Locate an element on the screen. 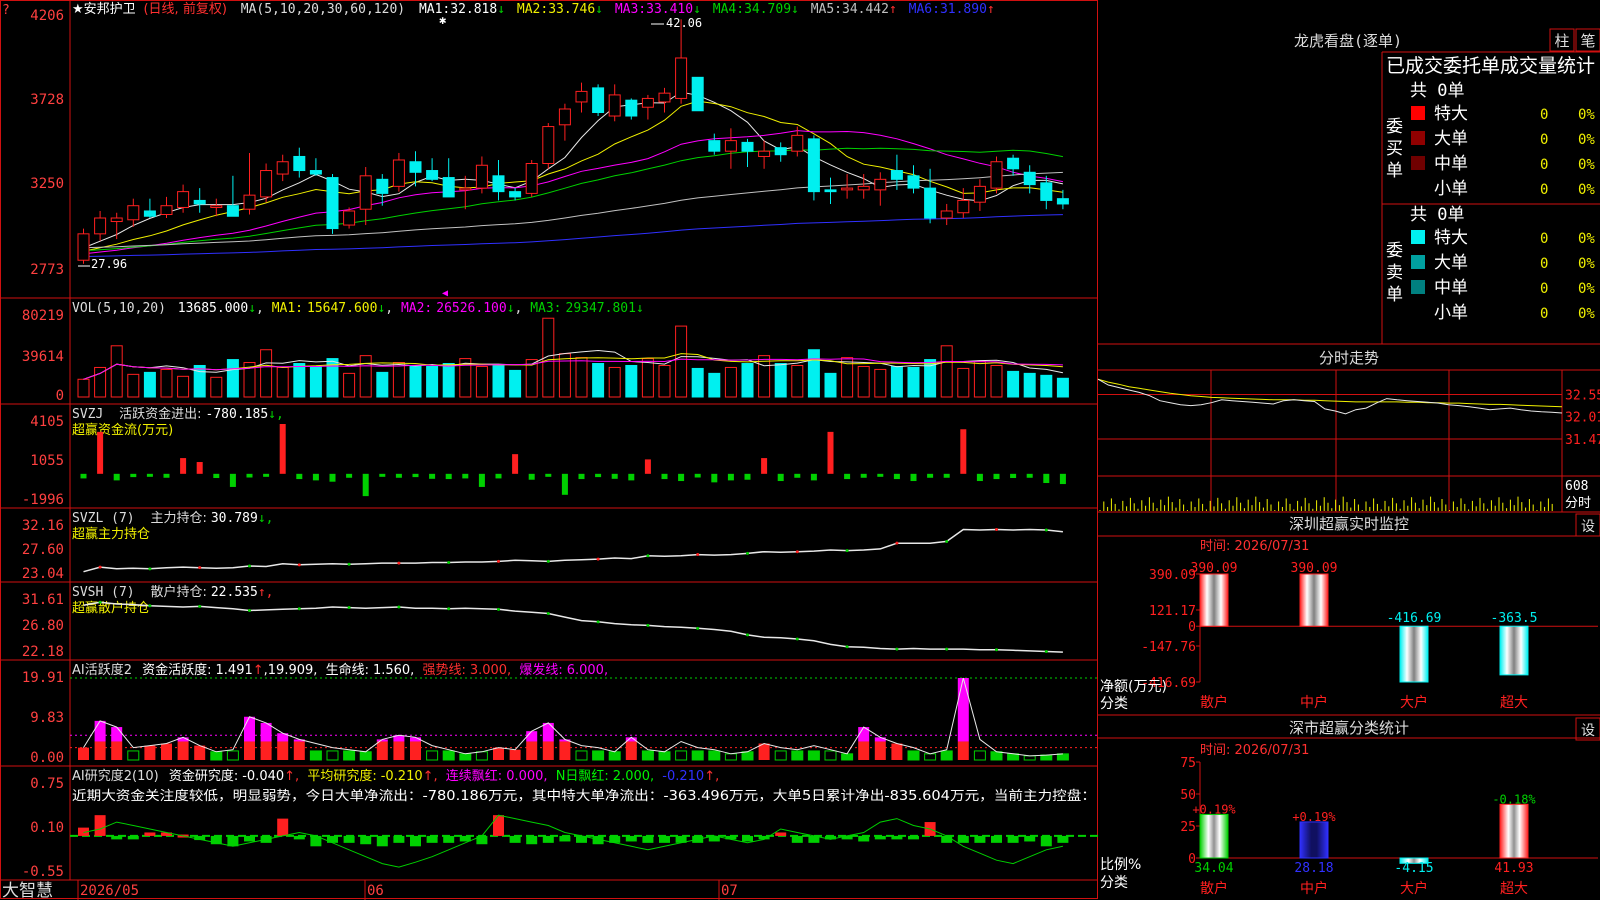 This screenshot has height=900, width=1600. row-percent: 0% is located at coordinates (1586, 140).